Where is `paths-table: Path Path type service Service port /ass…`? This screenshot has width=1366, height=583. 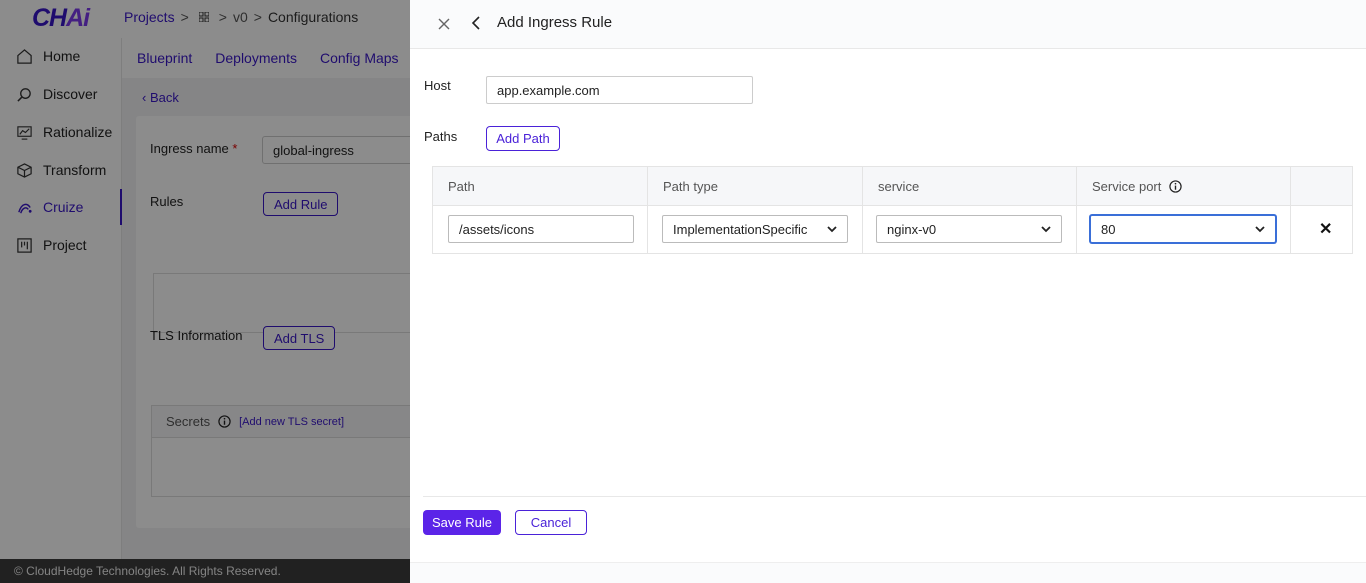 paths-table: Path Path type service Service port /ass… is located at coordinates (892, 210).